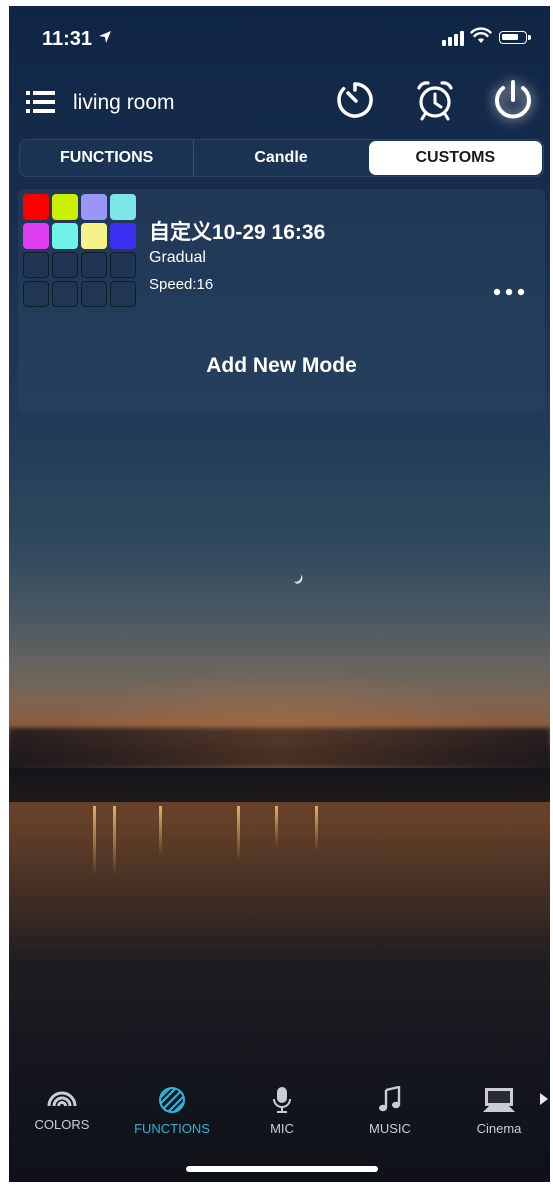  Describe the element at coordinates (509, 292) in the screenshot. I see `more-options-icon` at that location.